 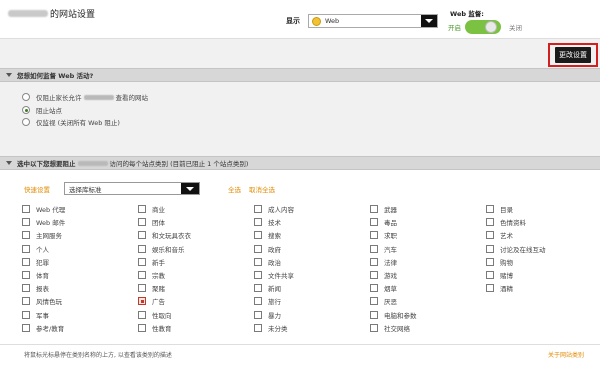 I want to click on category-item: 酒精, so click(x=499, y=288).